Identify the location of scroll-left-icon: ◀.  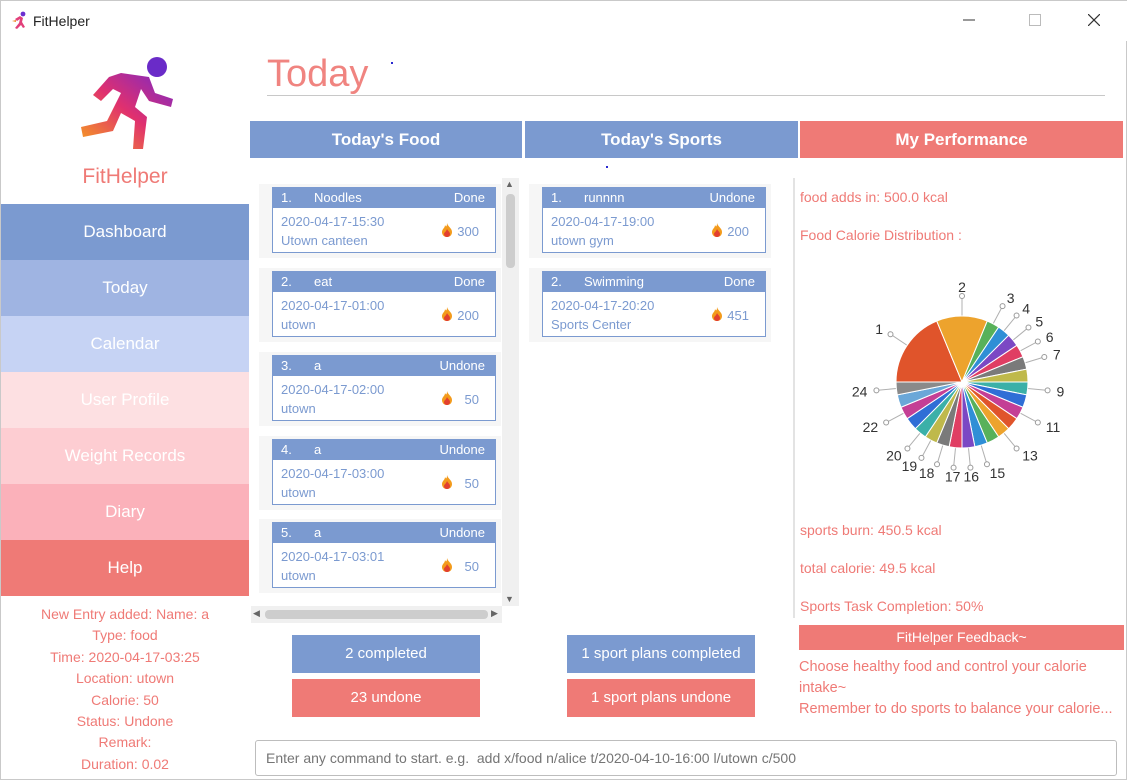
(256, 613).